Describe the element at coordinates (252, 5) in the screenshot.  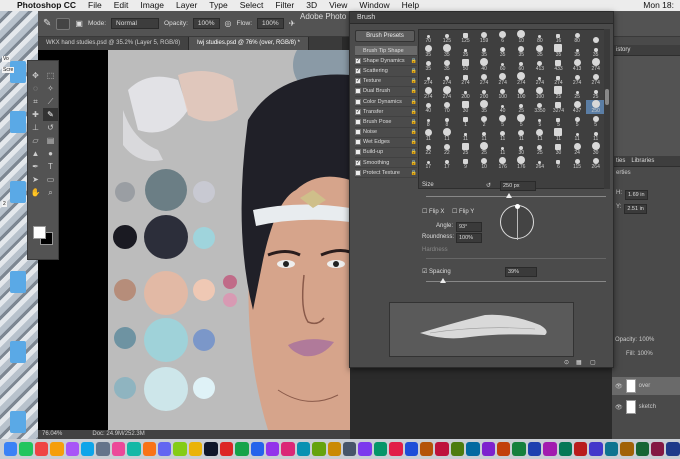
I see `menu-select: Select` at that location.